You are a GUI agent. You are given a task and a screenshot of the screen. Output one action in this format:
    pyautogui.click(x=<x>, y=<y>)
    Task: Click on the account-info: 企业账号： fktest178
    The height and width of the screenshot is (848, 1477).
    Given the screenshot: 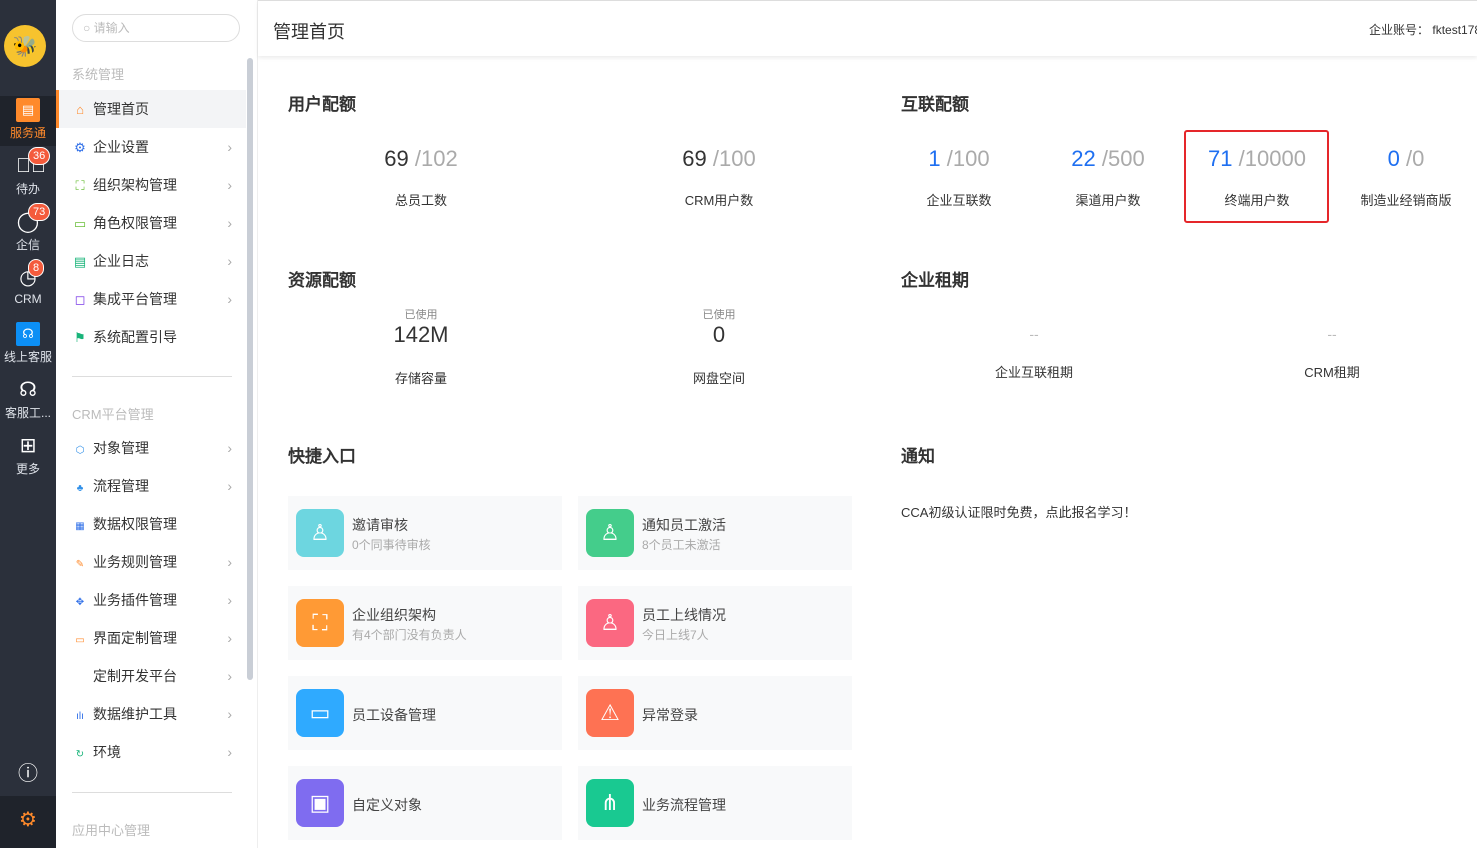 What is the action you would take?
    pyautogui.click(x=1423, y=29)
    